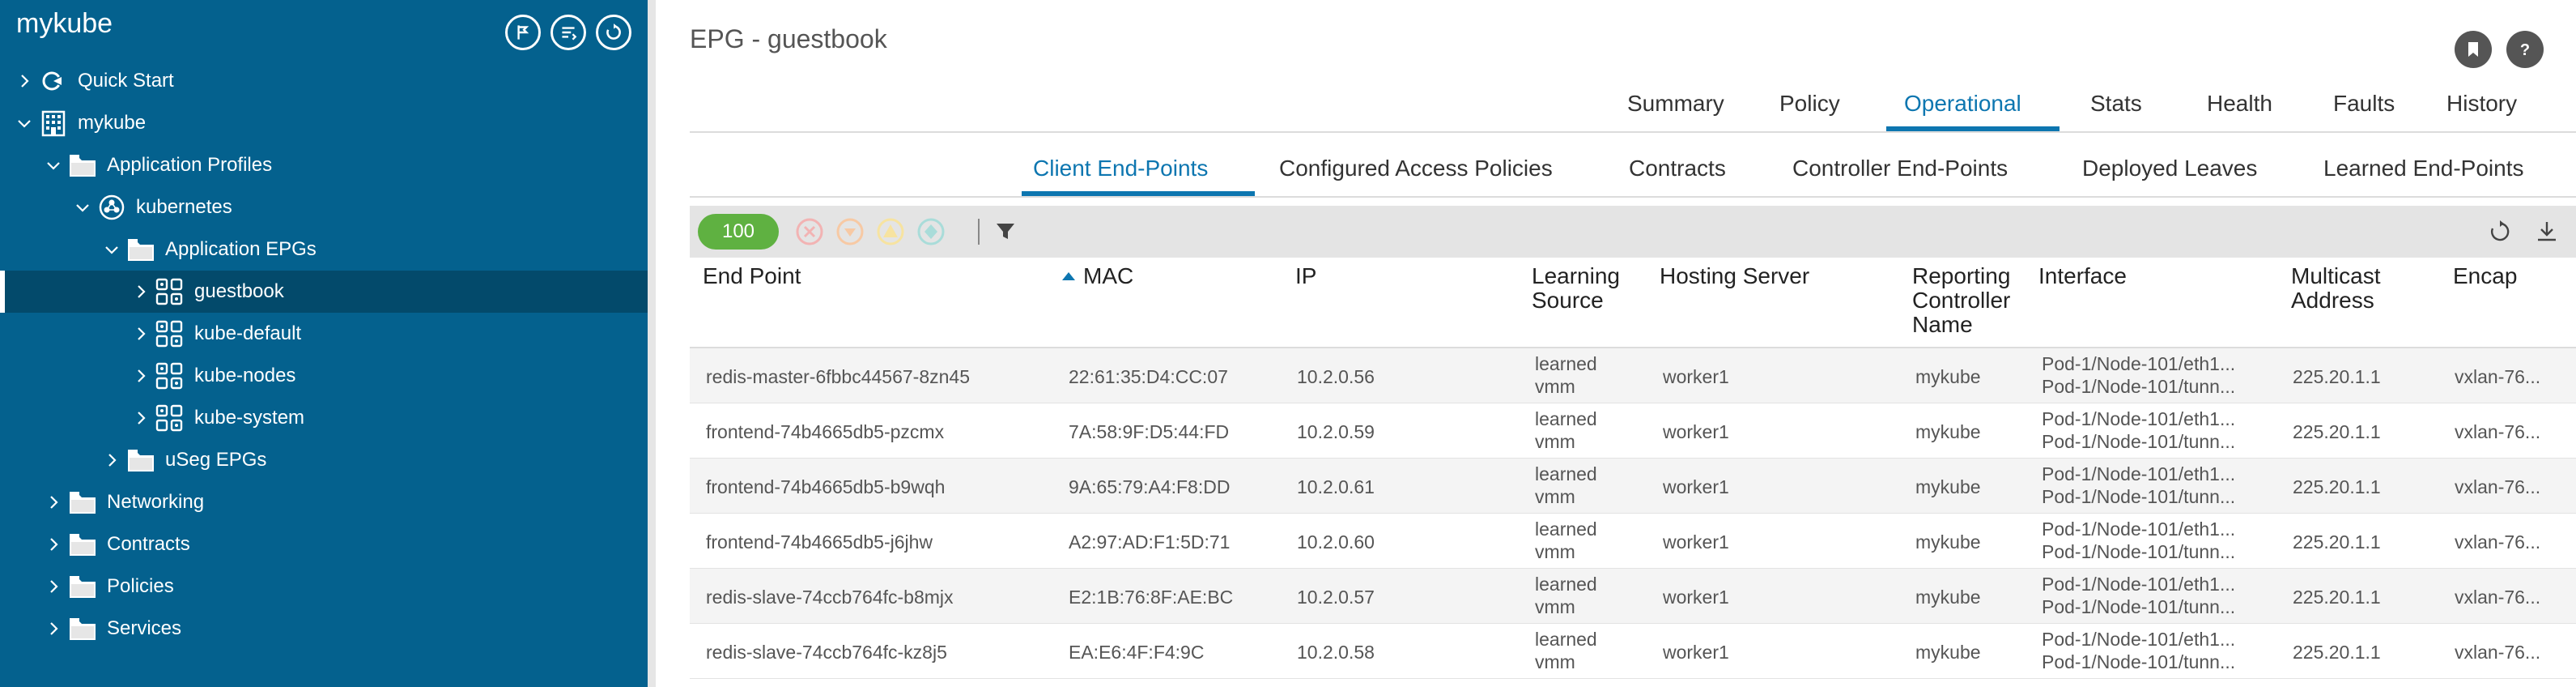 The height and width of the screenshot is (687, 2576). Describe the element at coordinates (324, 629) in the screenshot. I see `tree-item-services: Services` at that location.